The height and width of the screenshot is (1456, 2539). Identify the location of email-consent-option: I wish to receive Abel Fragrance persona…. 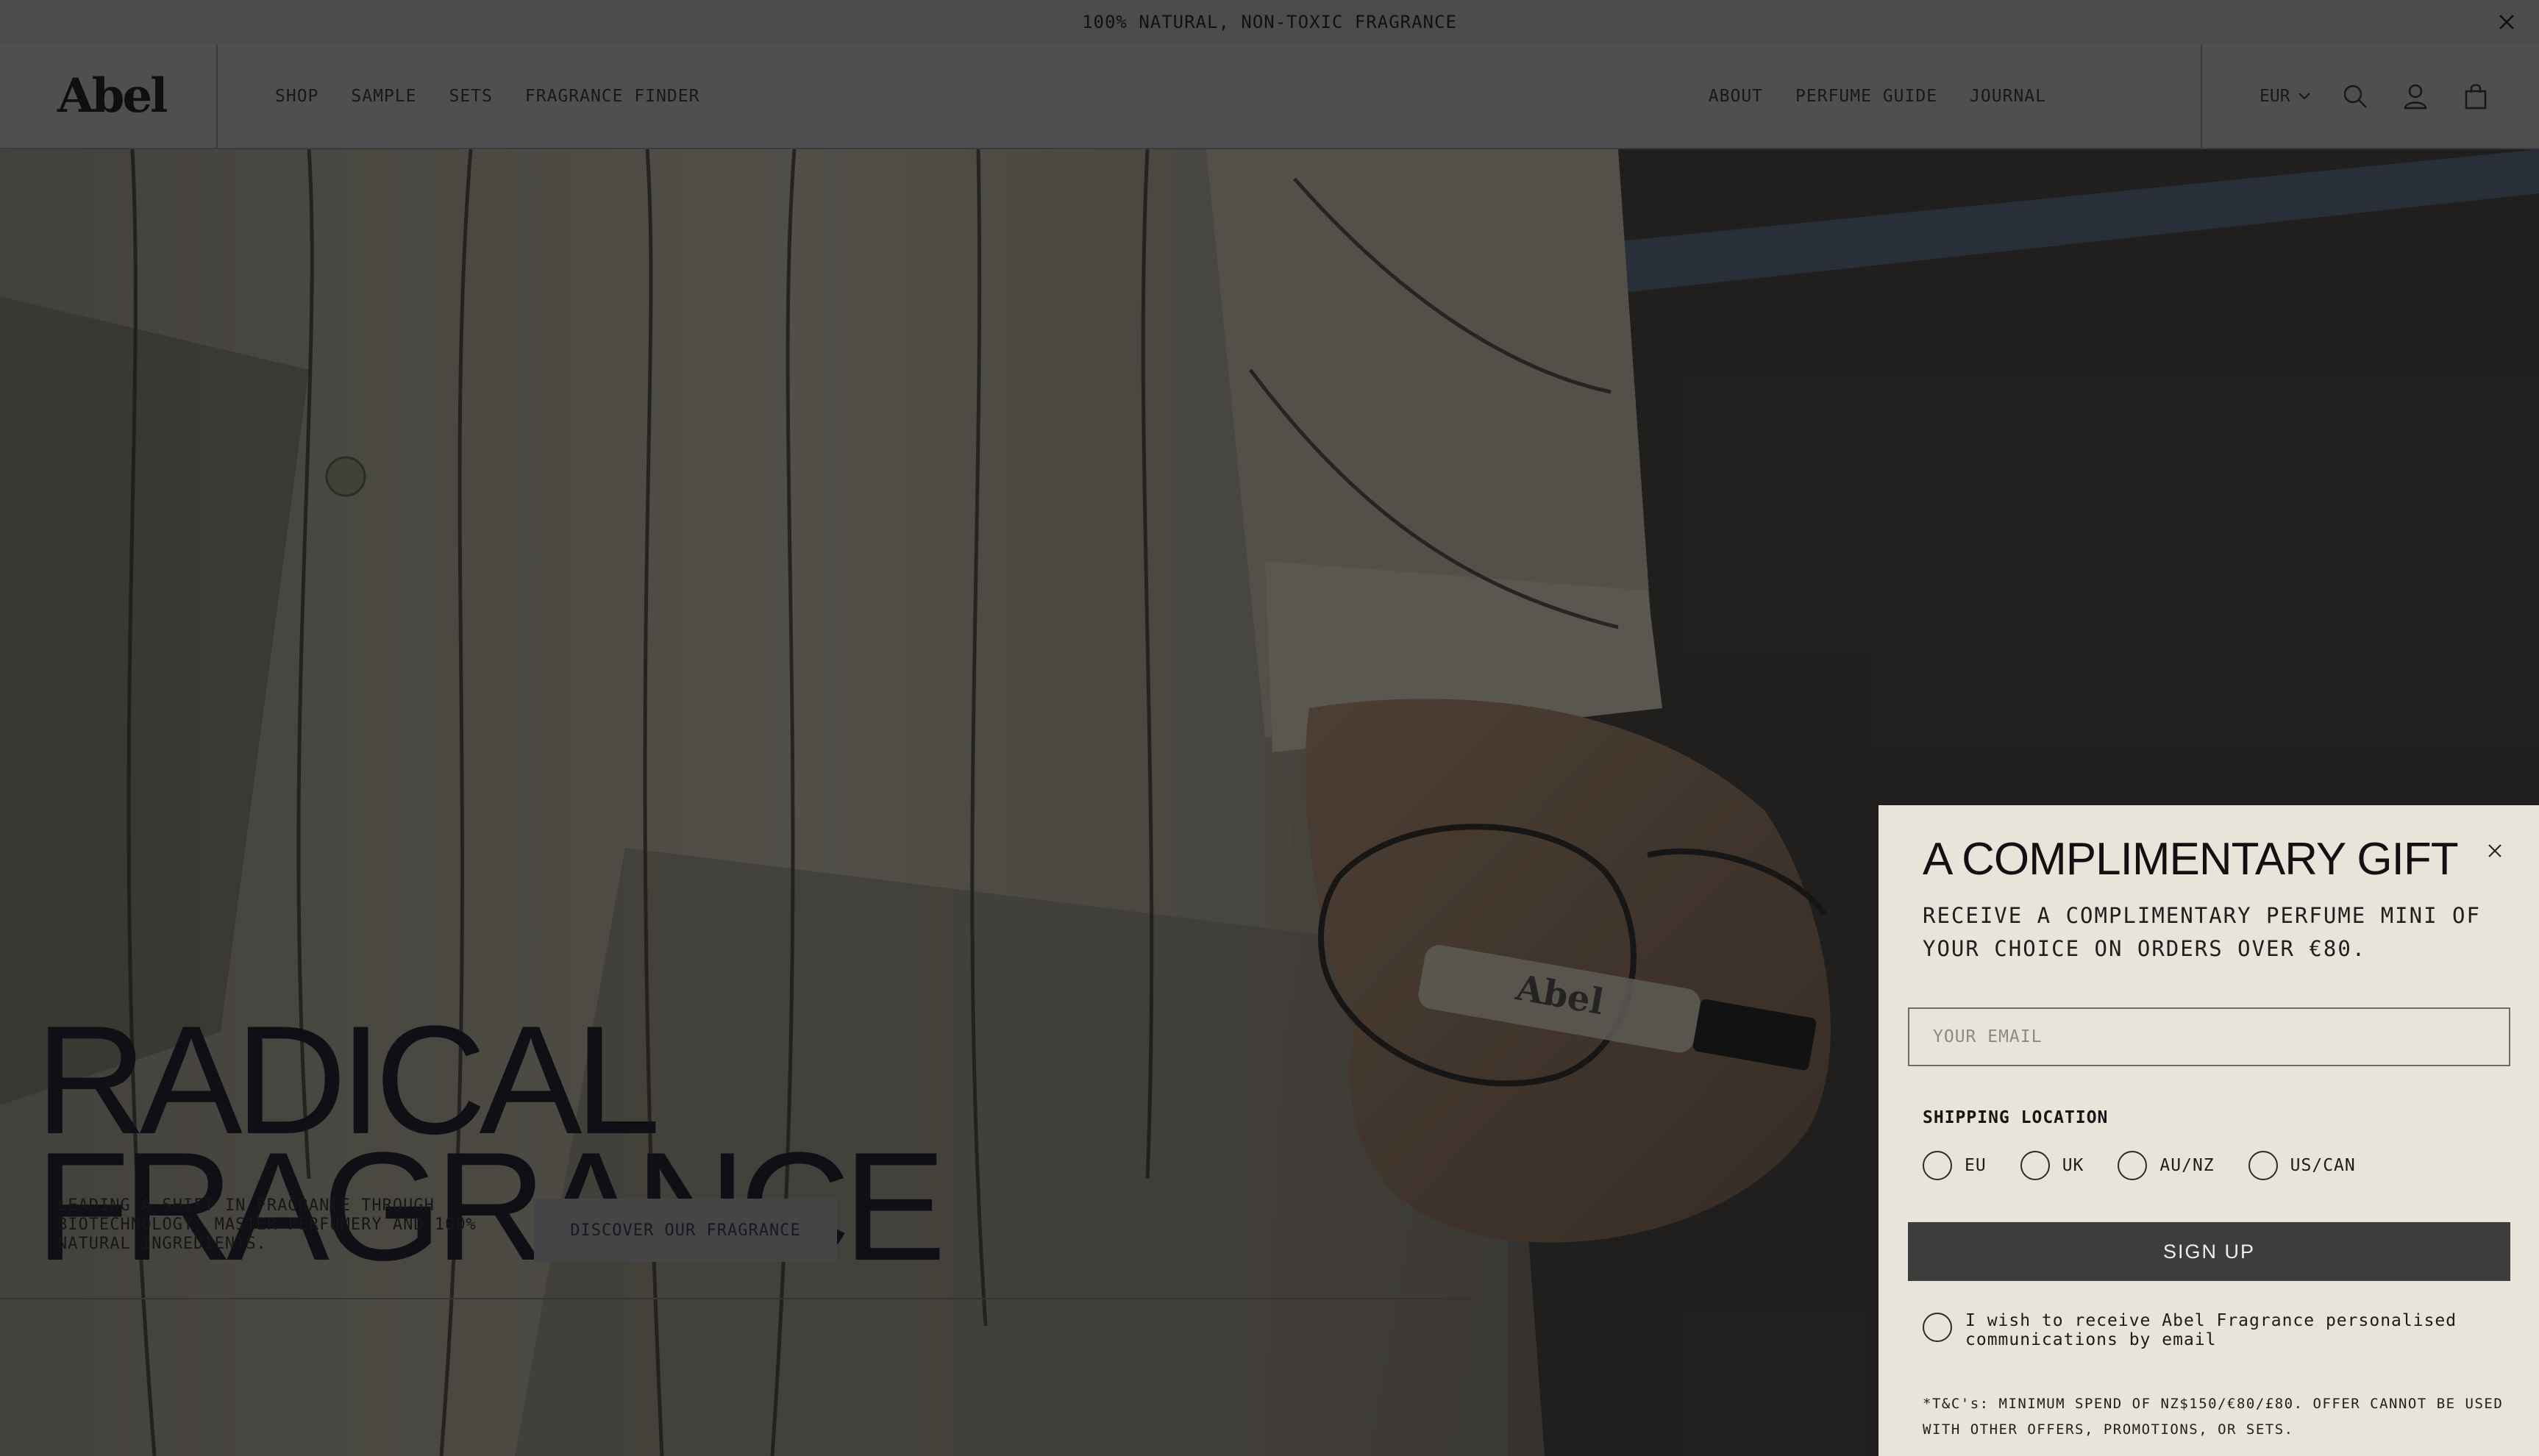
(2209, 1330).